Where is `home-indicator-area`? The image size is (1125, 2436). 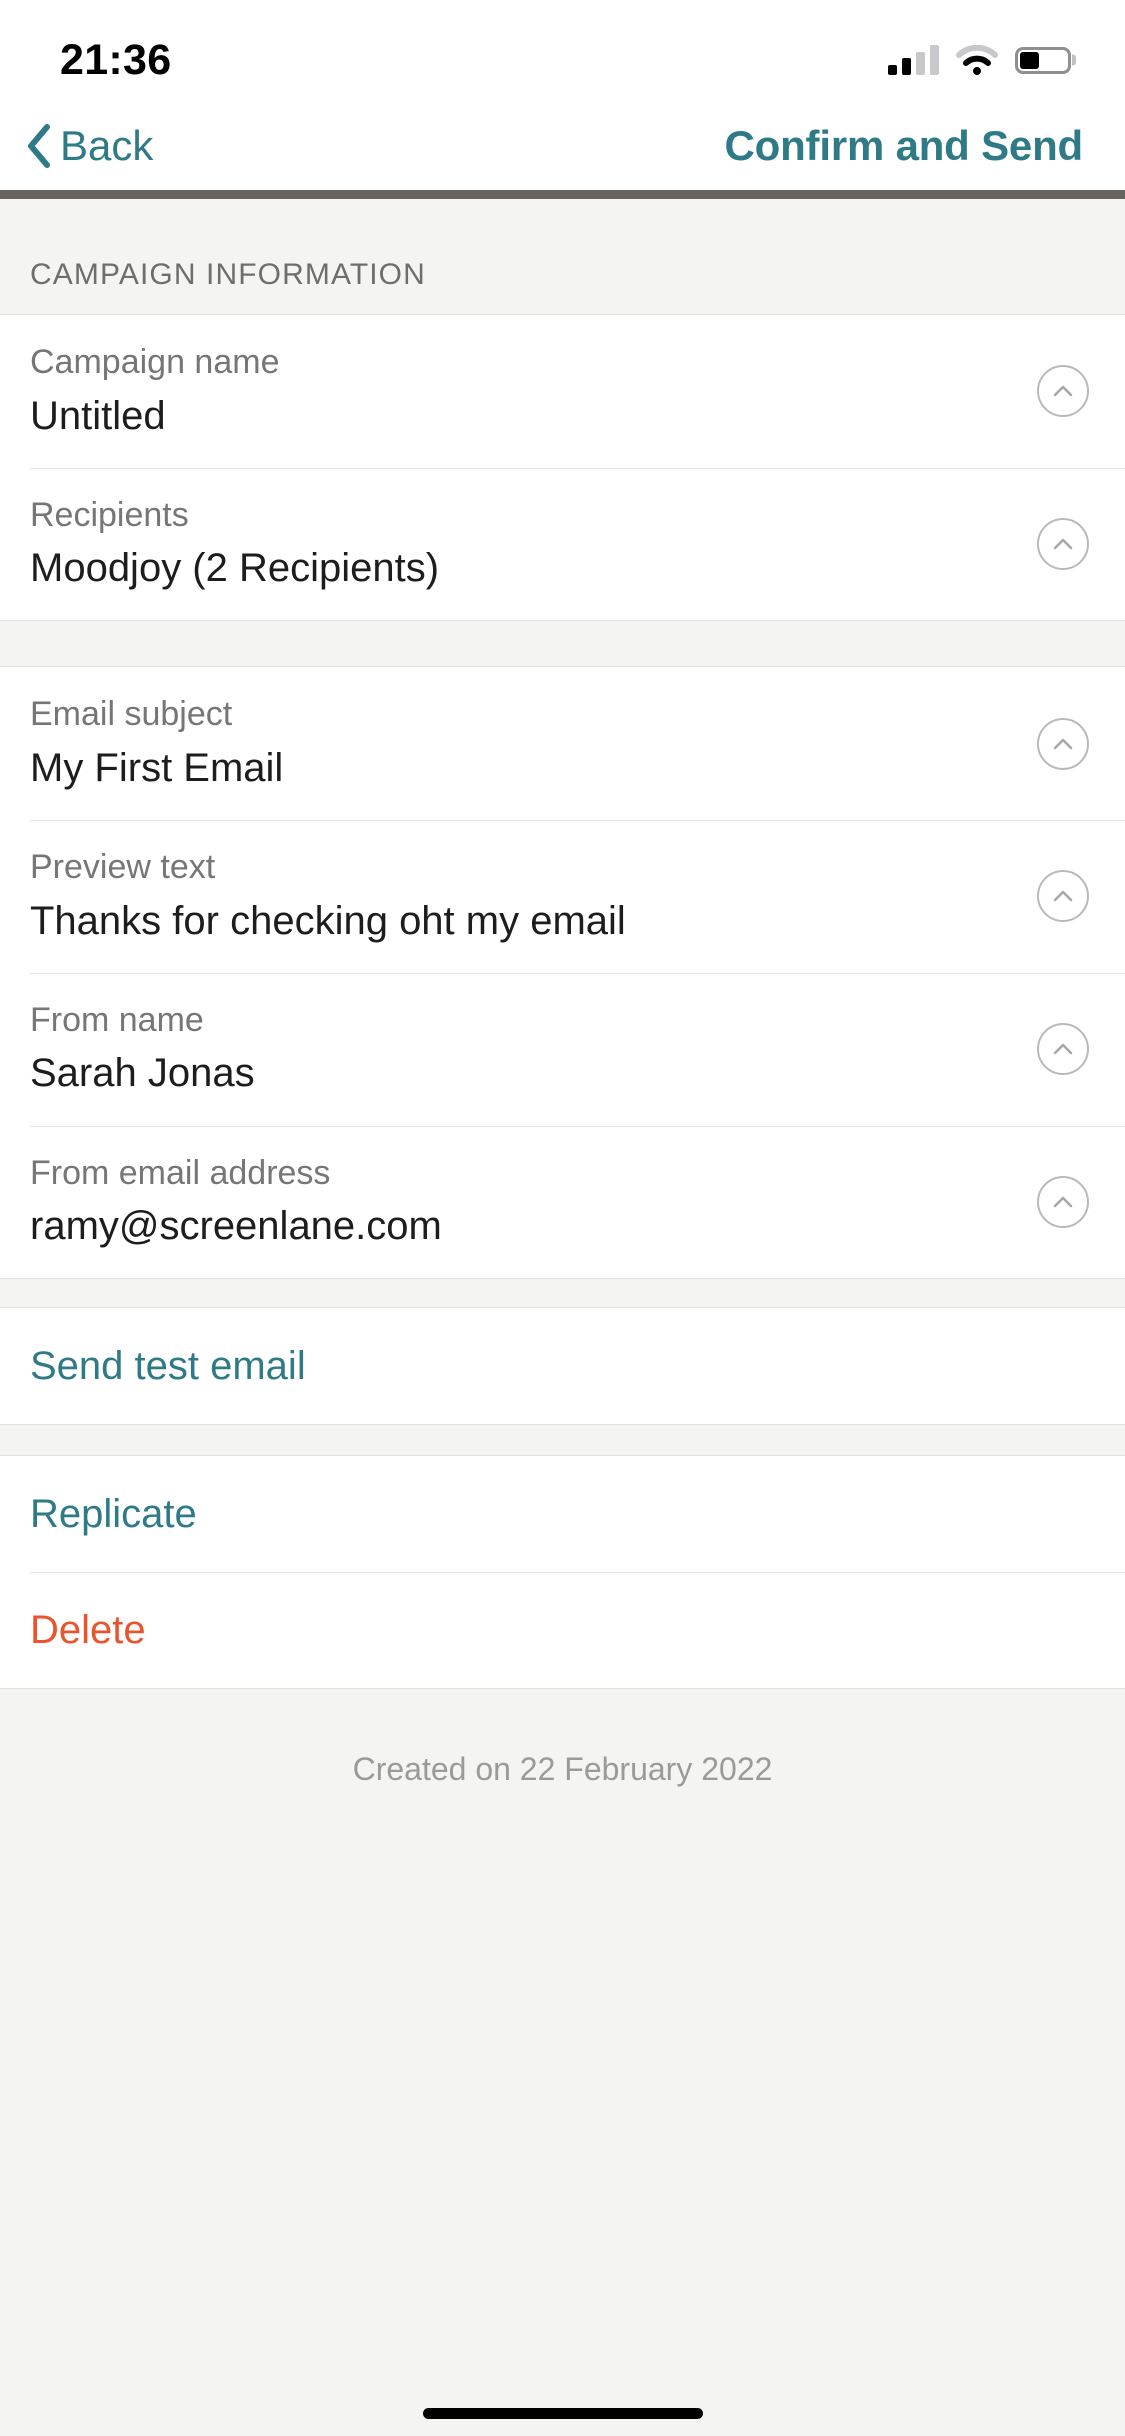 home-indicator-area is located at coordinates (562, 2413).